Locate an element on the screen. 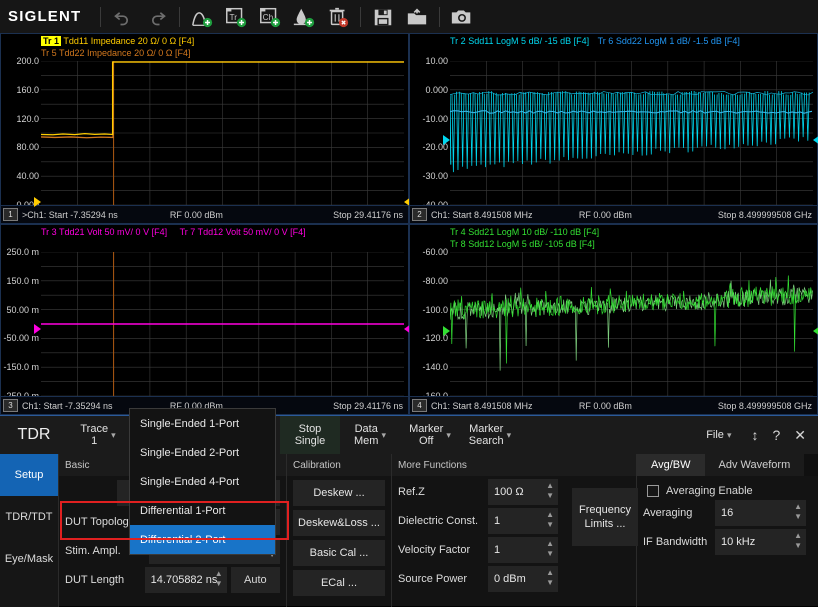 The height and width of the screenshot is (607, 818). save-icon is located at coordinates (383, 17).